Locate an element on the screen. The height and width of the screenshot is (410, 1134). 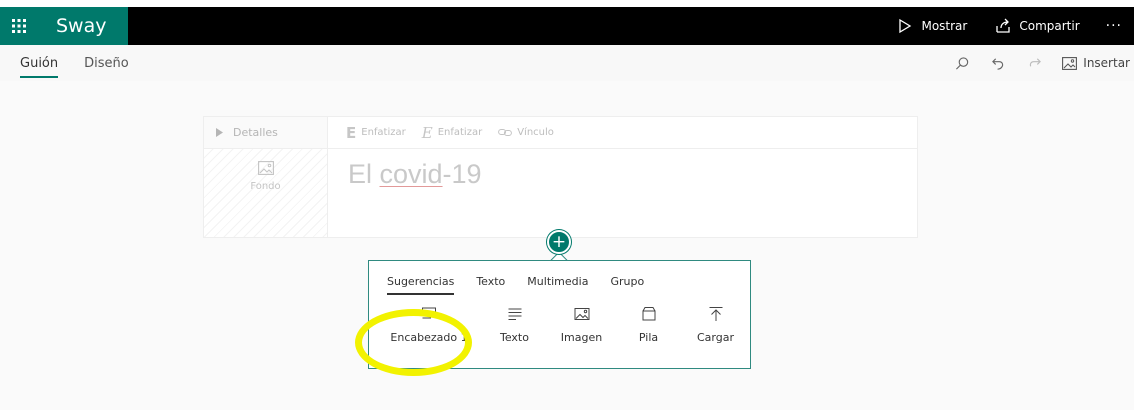
play-icon is located at coordinates (905, 26).